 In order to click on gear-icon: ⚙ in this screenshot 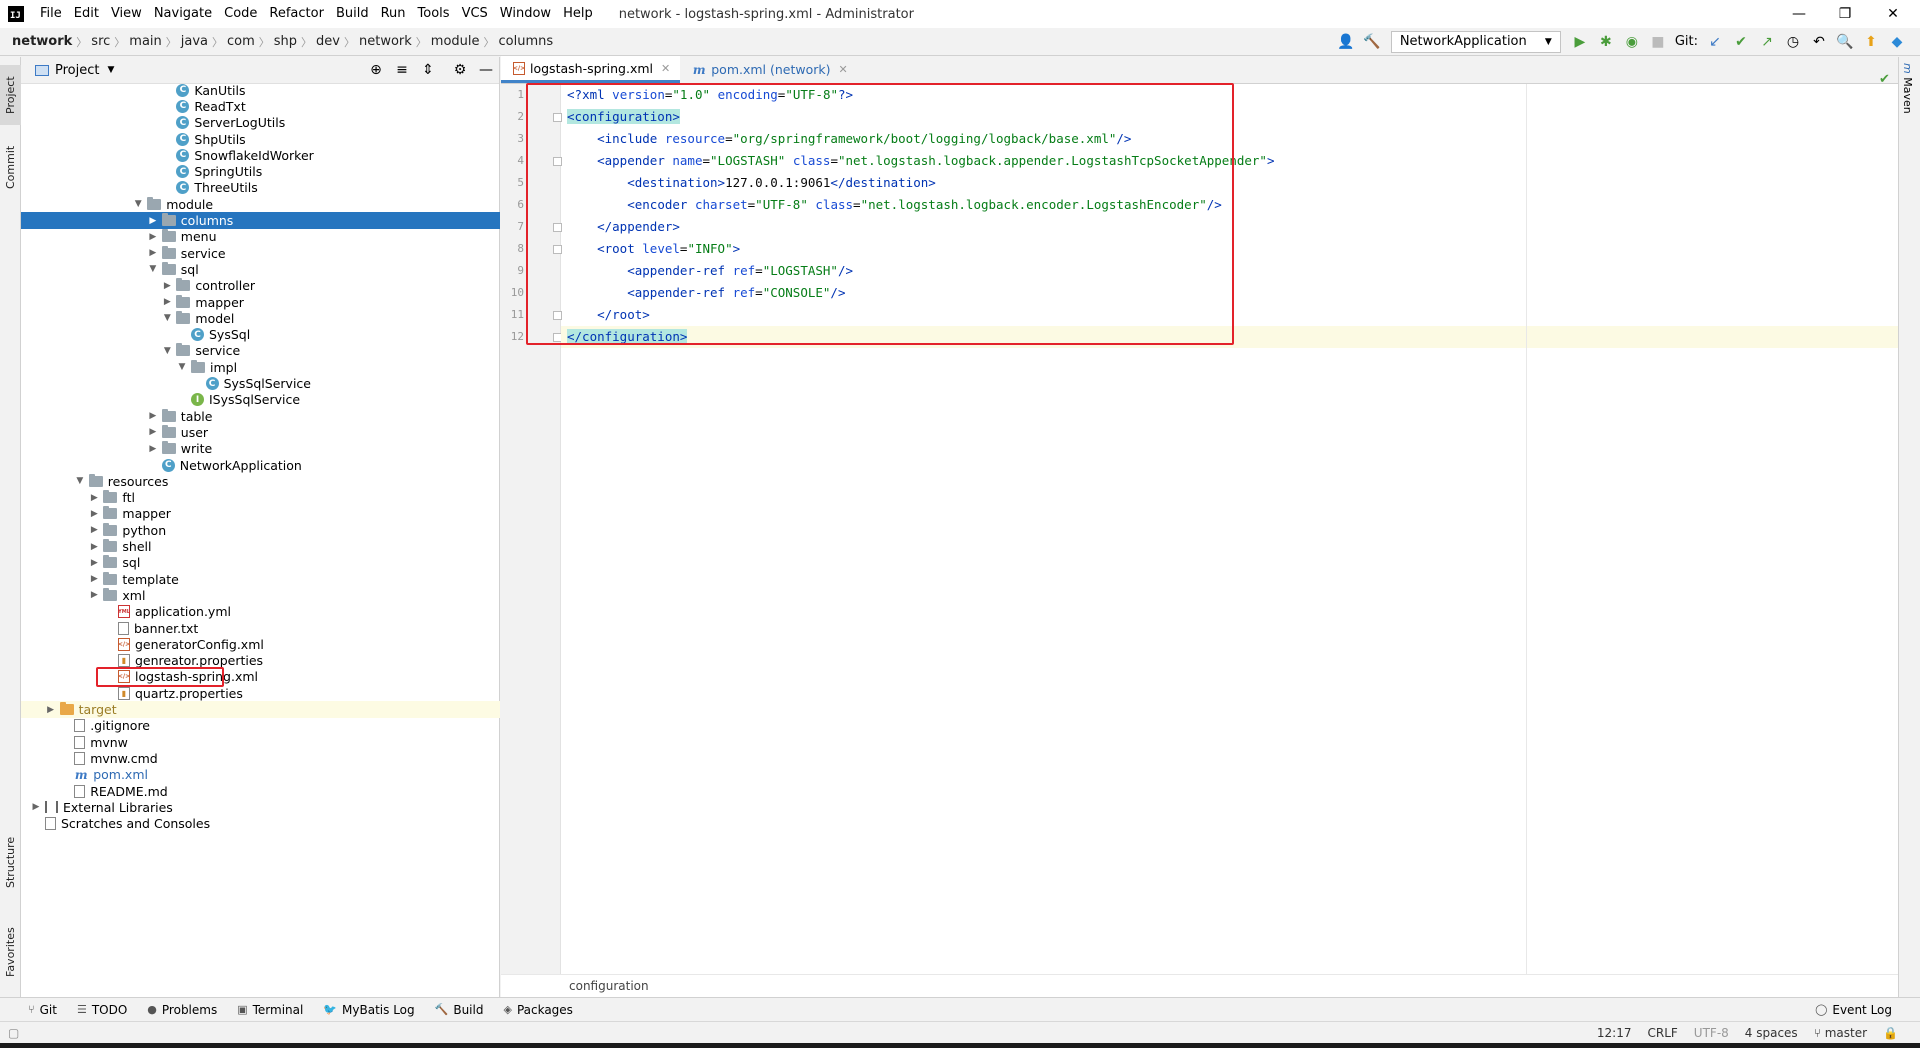, I will do `click(460, 70)`.